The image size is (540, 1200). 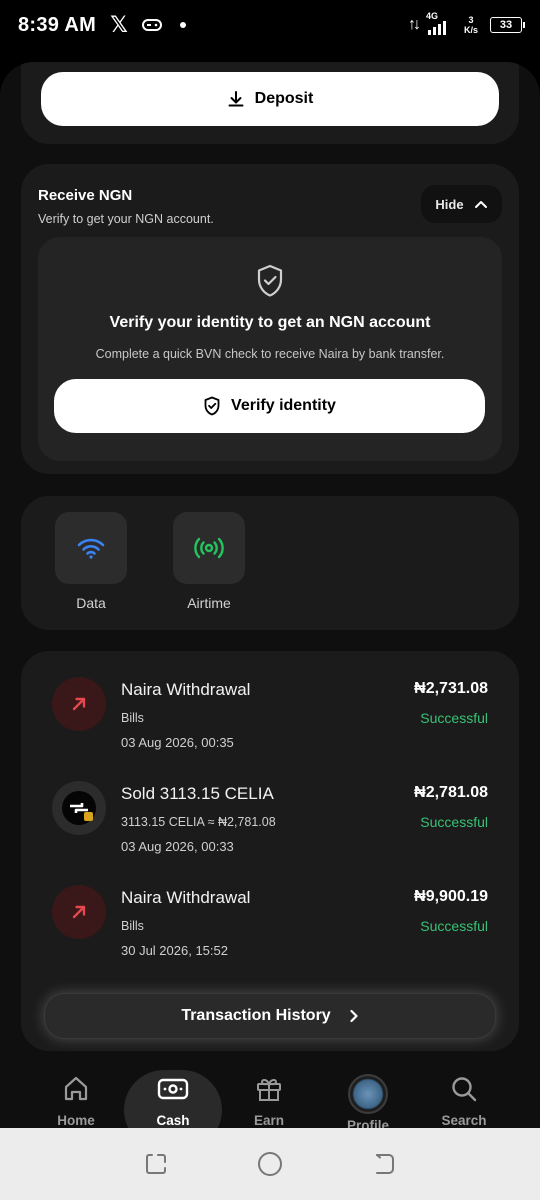 I want to click on transaction-title: Sold 3113.15 CELIA, so click(x=197, y=793).